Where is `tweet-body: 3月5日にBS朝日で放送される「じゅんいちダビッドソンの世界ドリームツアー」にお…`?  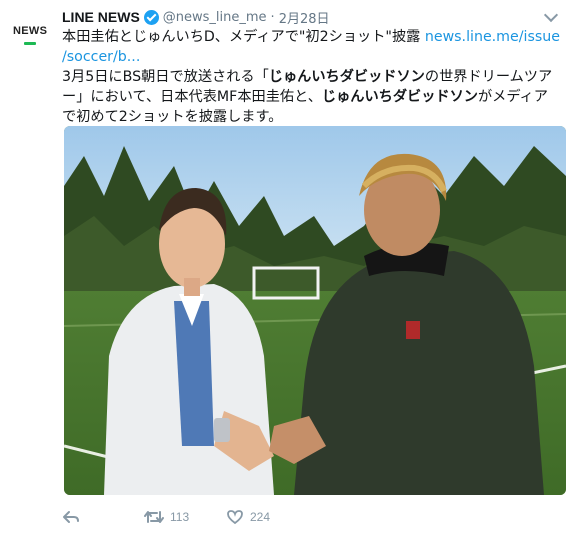
tweet-body: 3月5日にBS朝日で放送される「じゅんいちダビッドソンの世界ドリームツアー」にお… is located at coordinates (312, 97).